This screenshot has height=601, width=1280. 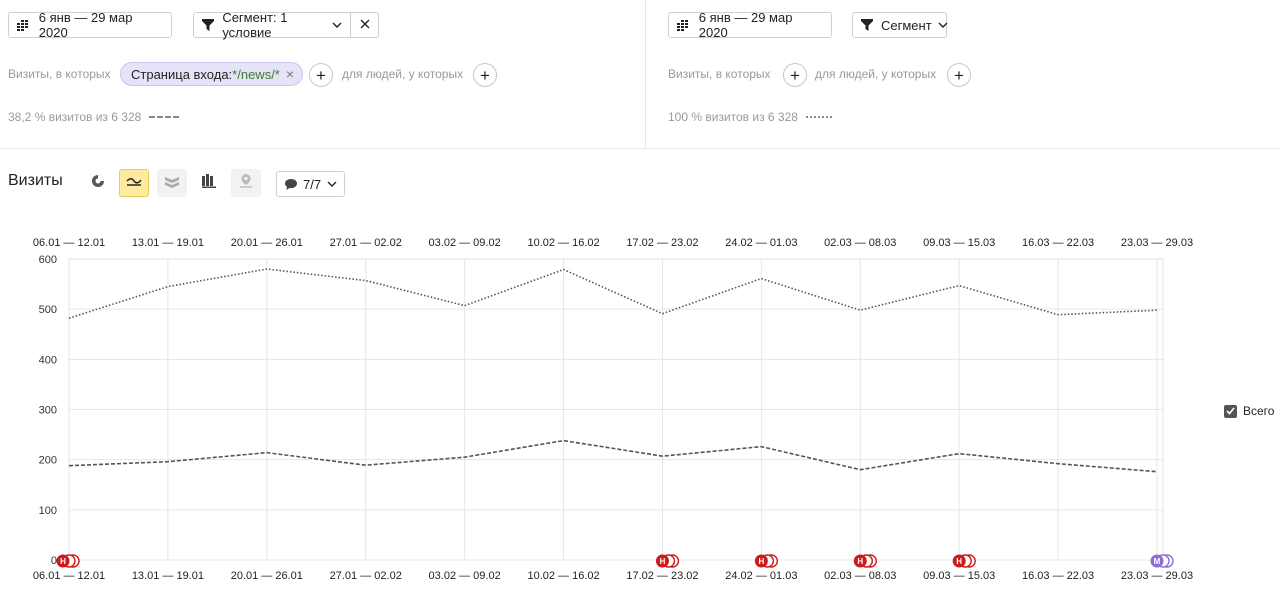 I want to click on x-tick-label-bottom: 06.01 — 12.01, so click(x=69, y=576).